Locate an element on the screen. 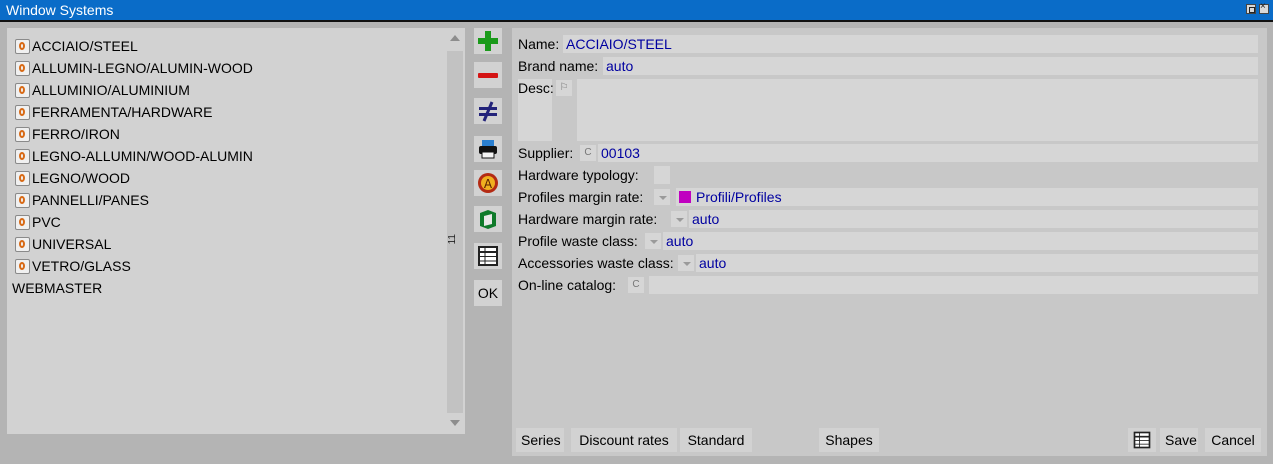 The image size is (1273, 464). alert-button: A is located at coordinates (488, 183).